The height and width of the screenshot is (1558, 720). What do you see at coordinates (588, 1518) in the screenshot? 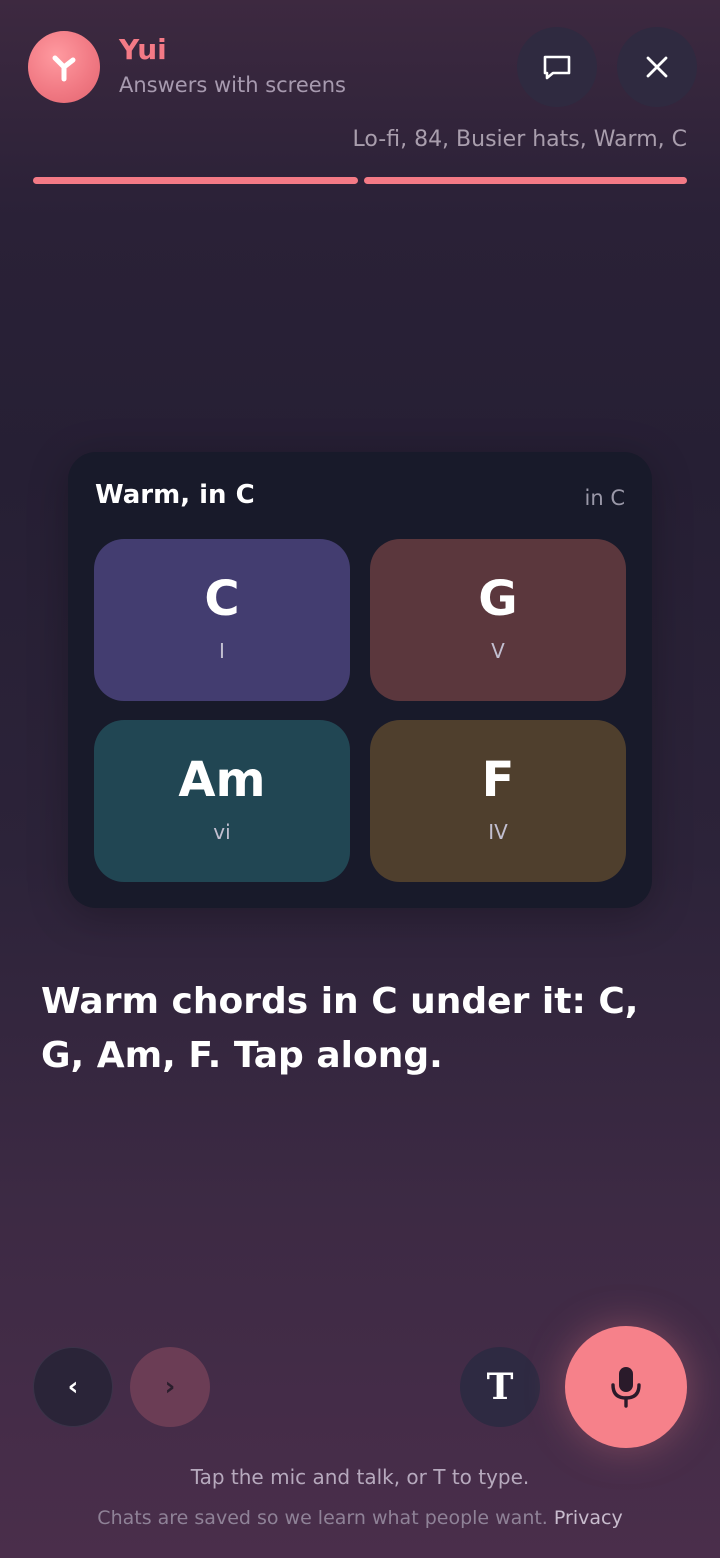
I see `privacy-link: Privacy` at bounding box center [588, 1518].